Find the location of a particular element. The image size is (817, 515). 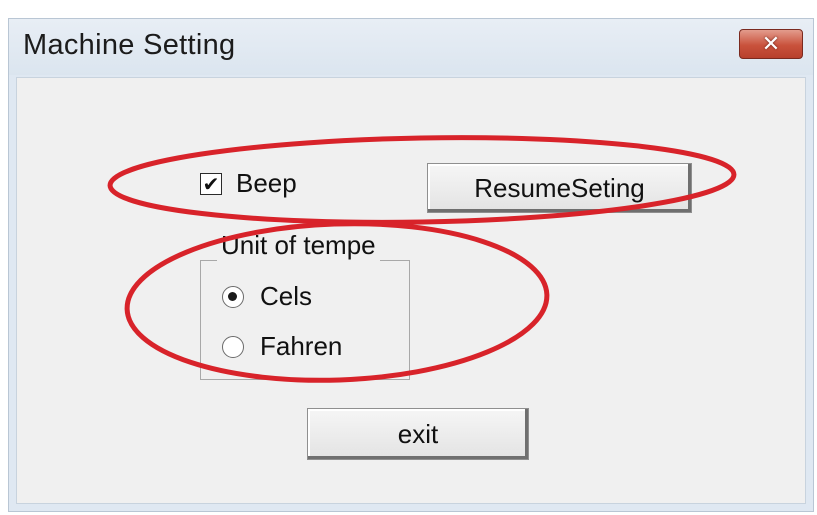

temperature-group-label: Unit of tempe is located at coordinates (298, 245).